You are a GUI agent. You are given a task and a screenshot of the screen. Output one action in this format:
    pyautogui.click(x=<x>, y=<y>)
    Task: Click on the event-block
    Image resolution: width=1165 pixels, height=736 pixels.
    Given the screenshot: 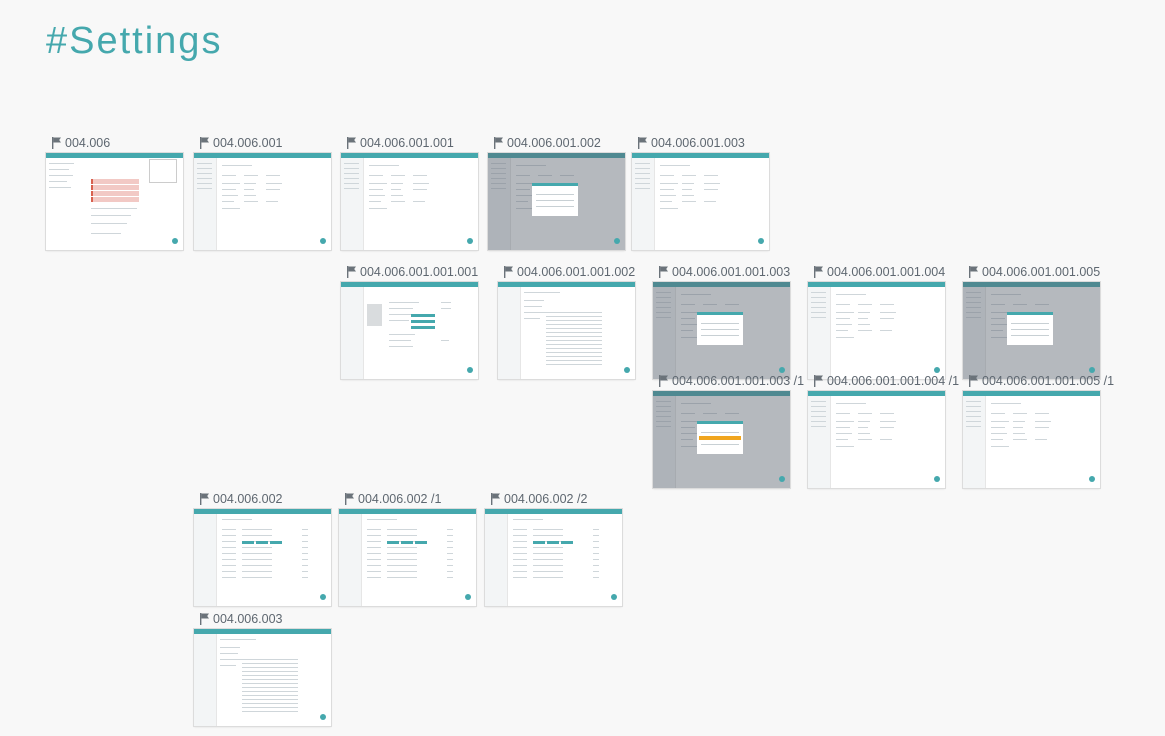 What is the action you would take?
    pyautogui.click(x=115, y=181)
    